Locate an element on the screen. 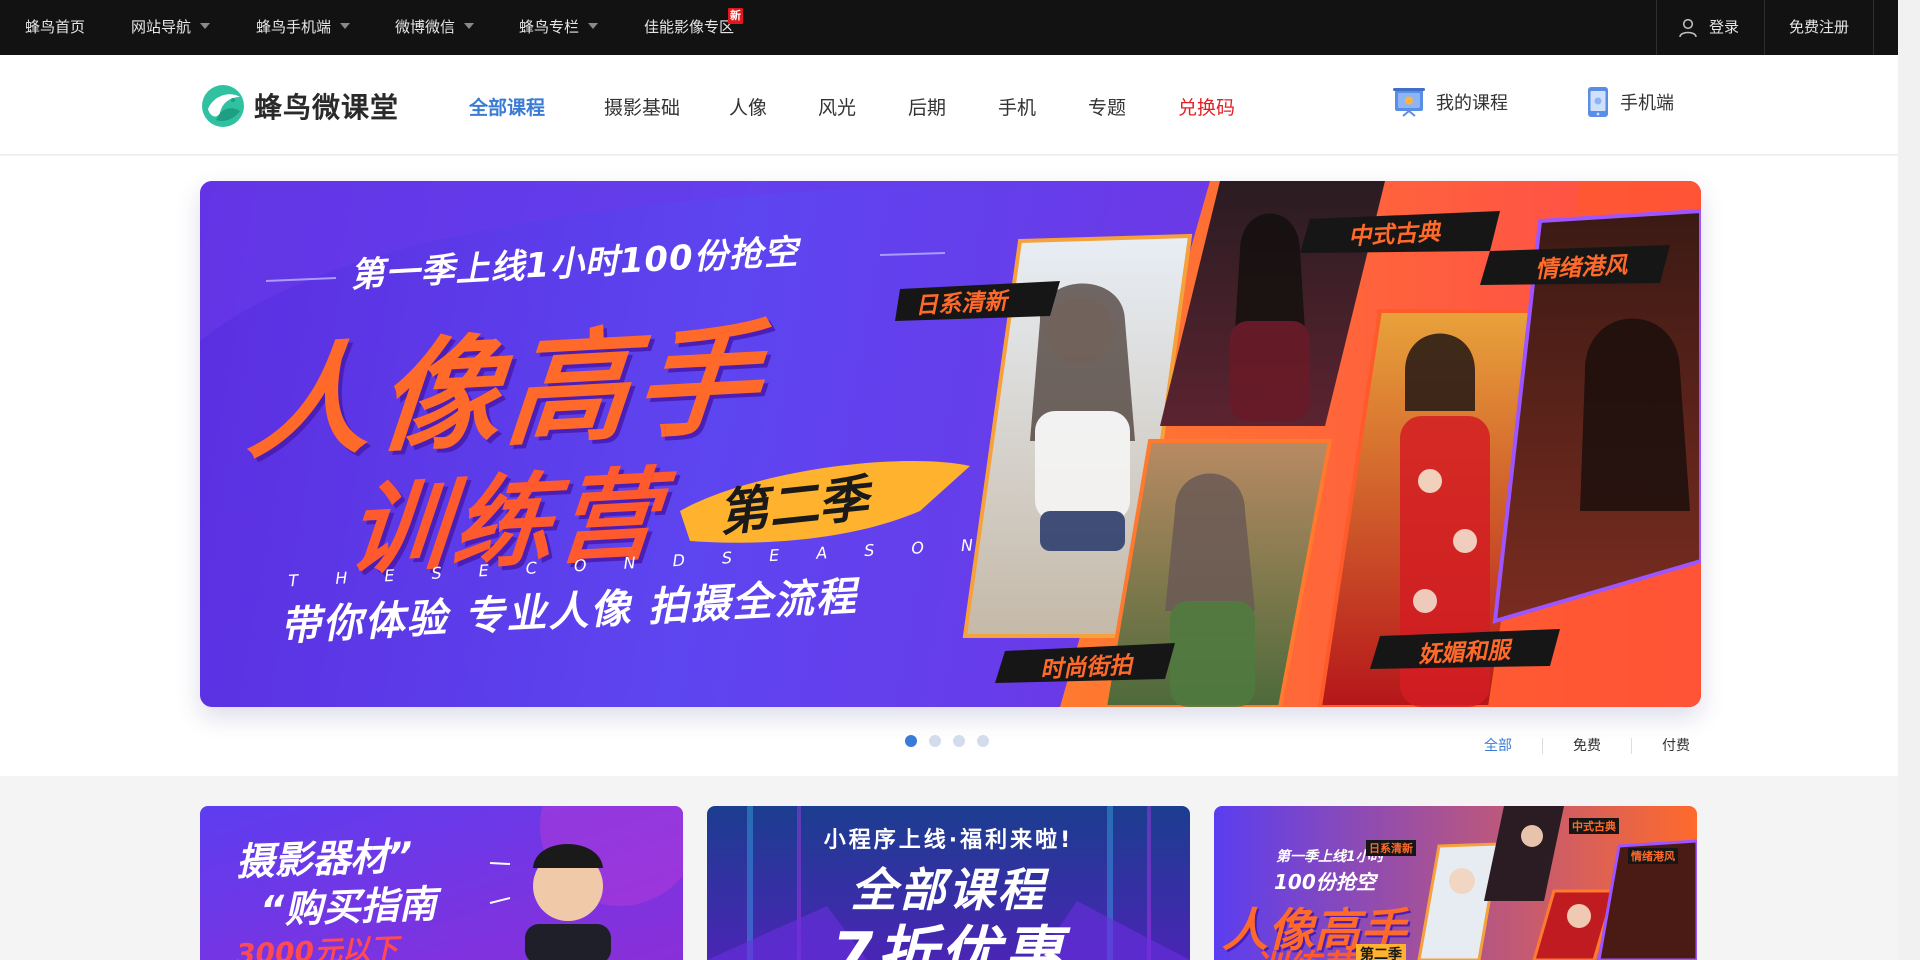 This screenshot has width=1920, height=960. register-button: 免费注册 is located at coordinates (1819, 27).